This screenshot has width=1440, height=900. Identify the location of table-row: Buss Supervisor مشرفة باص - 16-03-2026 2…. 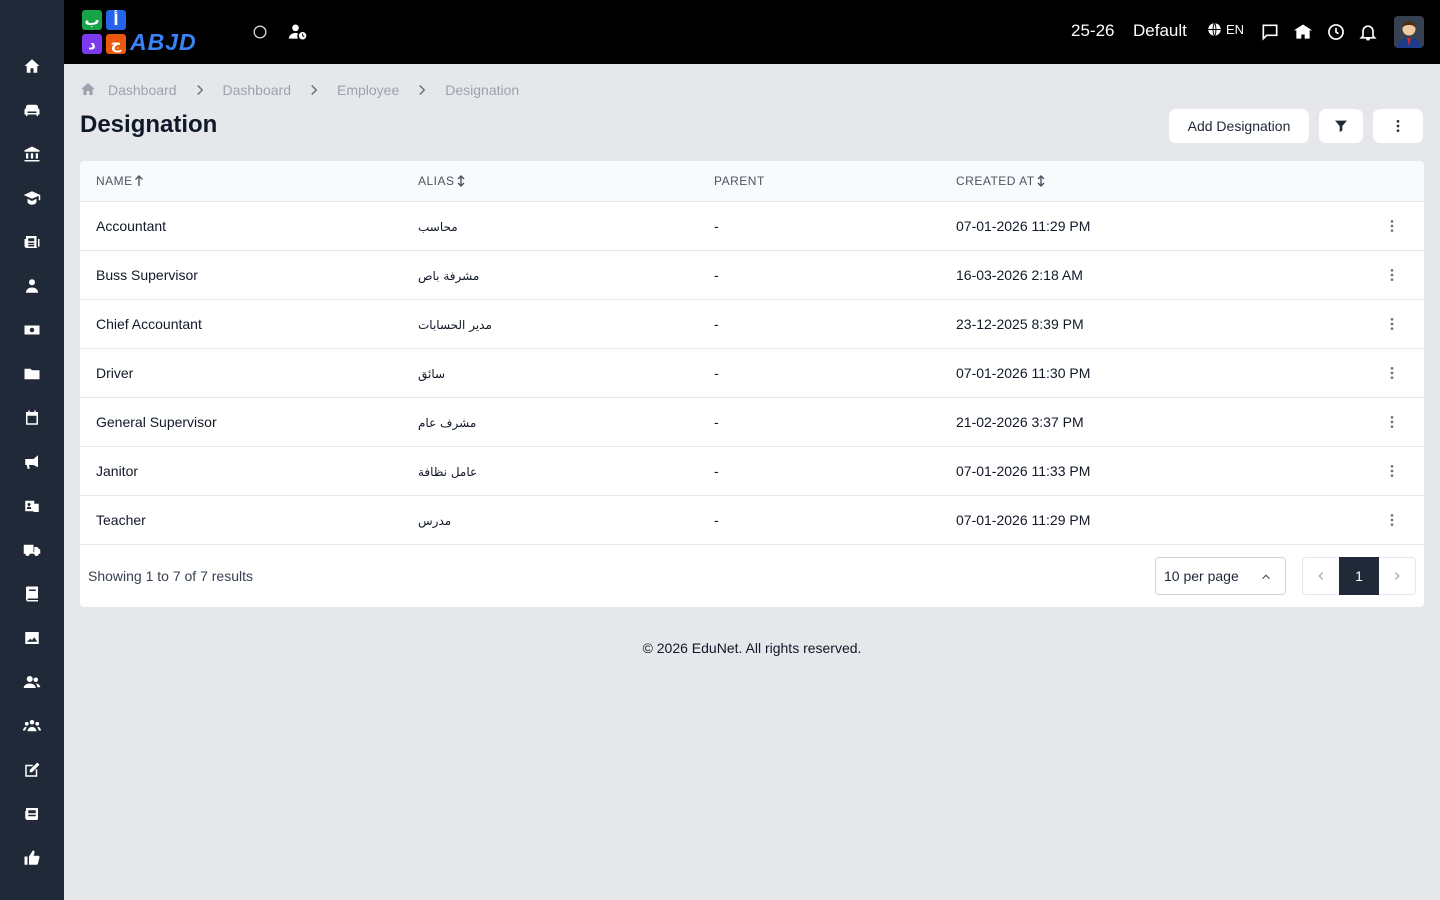
(752, 275).